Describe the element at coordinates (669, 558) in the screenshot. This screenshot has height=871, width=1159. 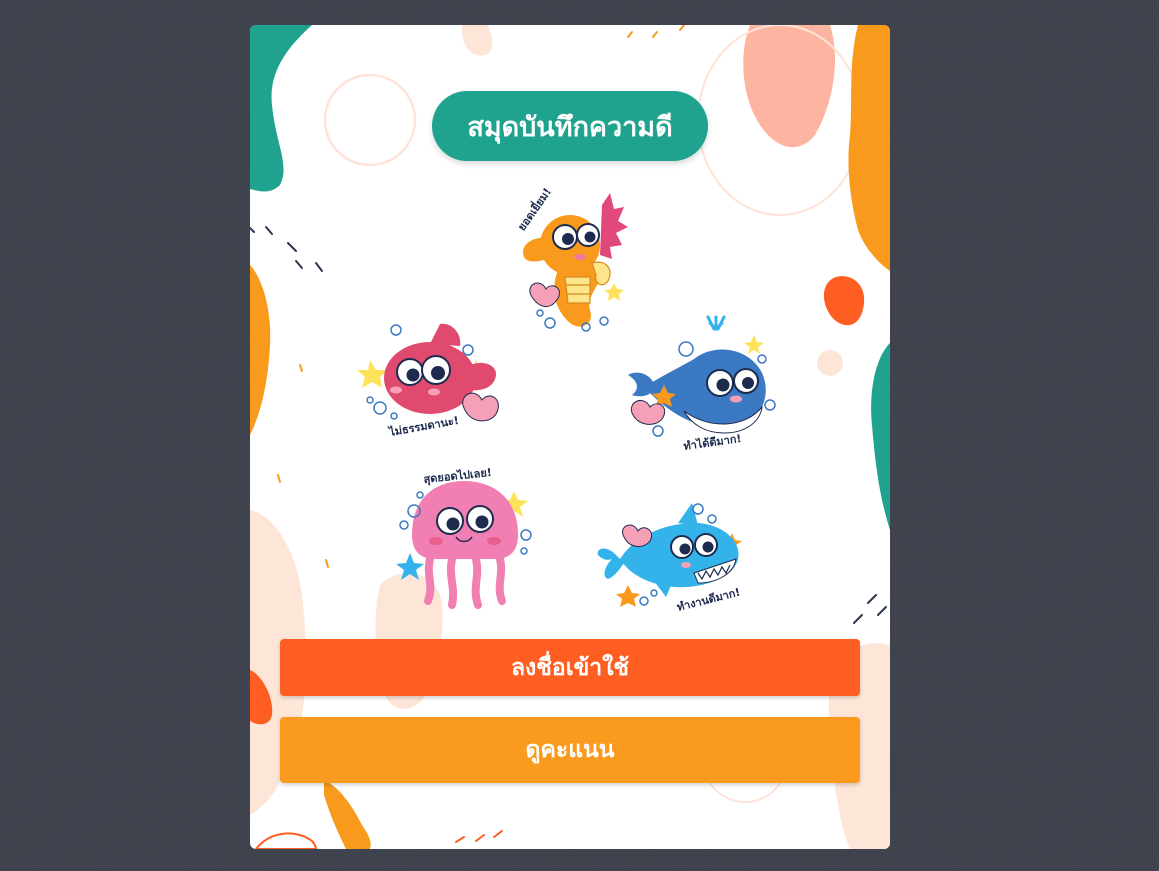
I see `shark-icon: ทำงานดีมาก!` at that location.